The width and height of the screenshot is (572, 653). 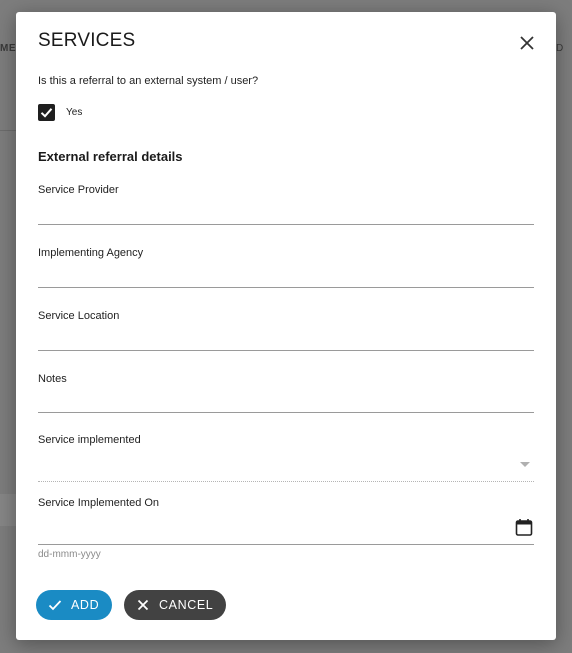 I want to click on cancel-button-label: CANCEL, so click(x=186, y=605).